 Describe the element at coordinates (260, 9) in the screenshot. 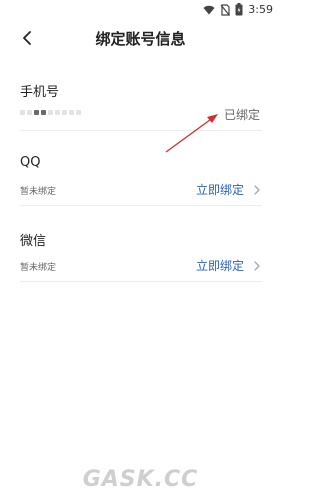

I see `status-time: 3:59` at that location.